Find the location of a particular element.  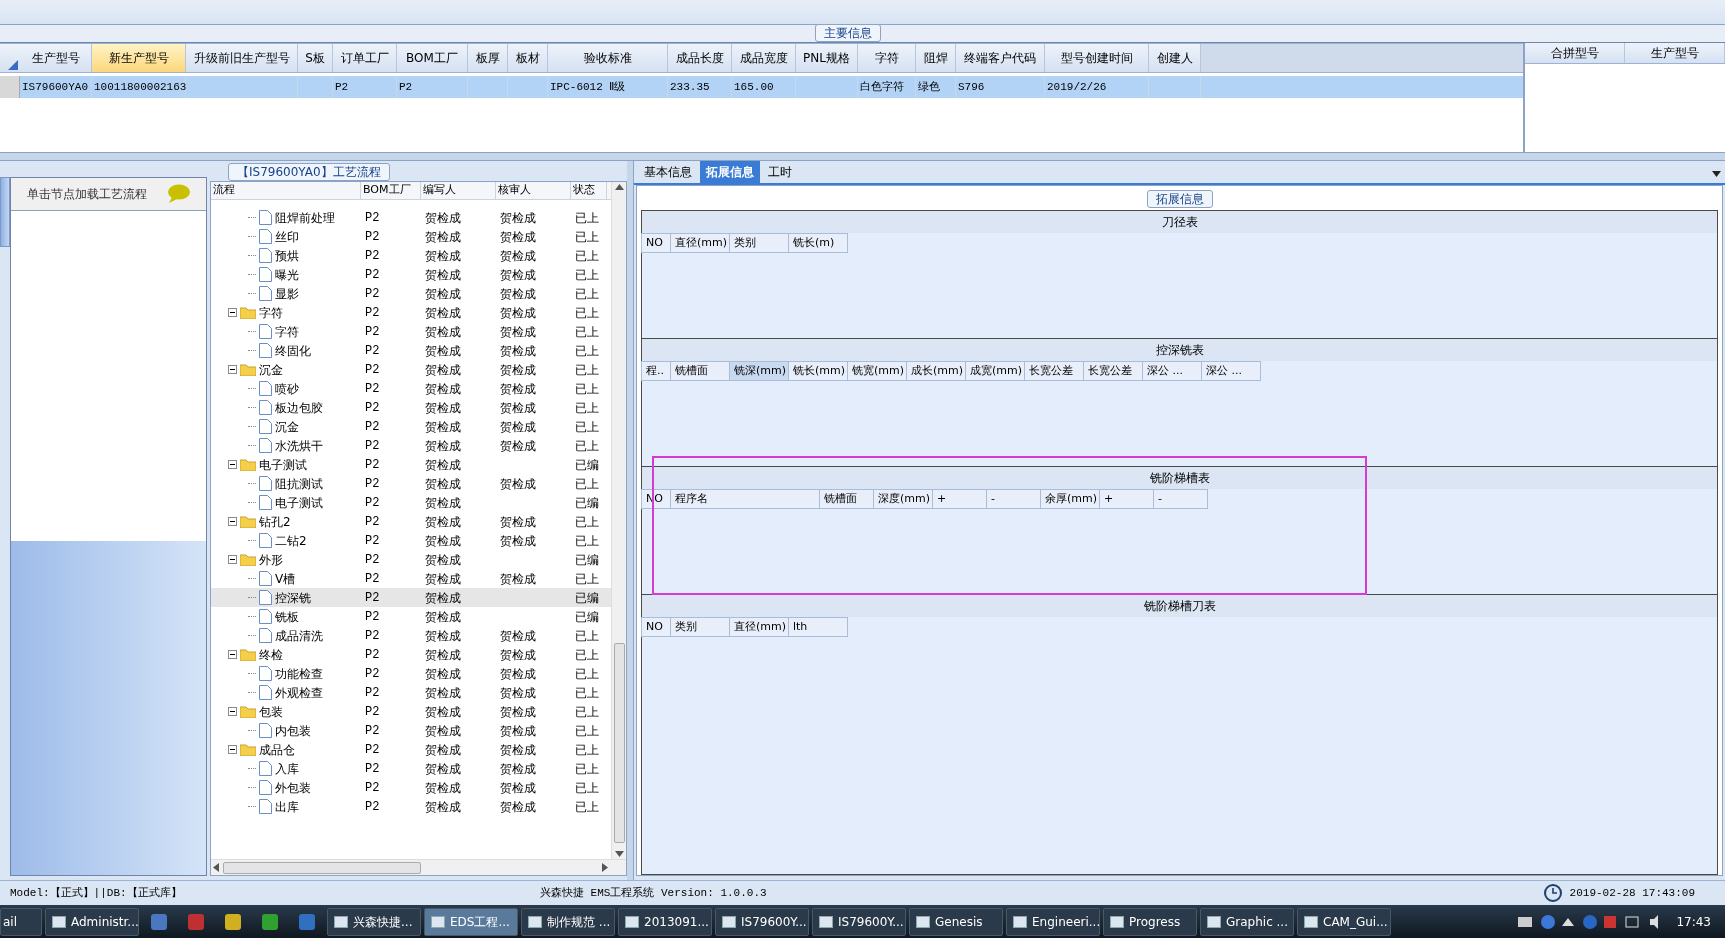

column-header: 核审人 is located at coordinates (533, 190).